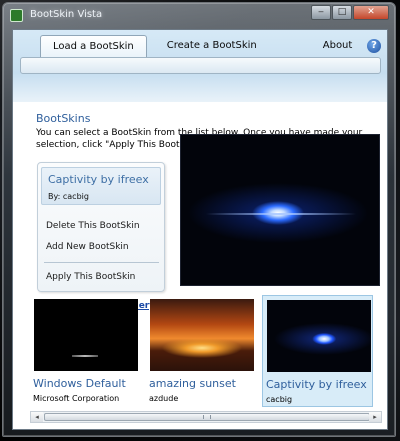 The image size is (400, 441). I want to click on section-title: BootSkins, so click(63, 118).